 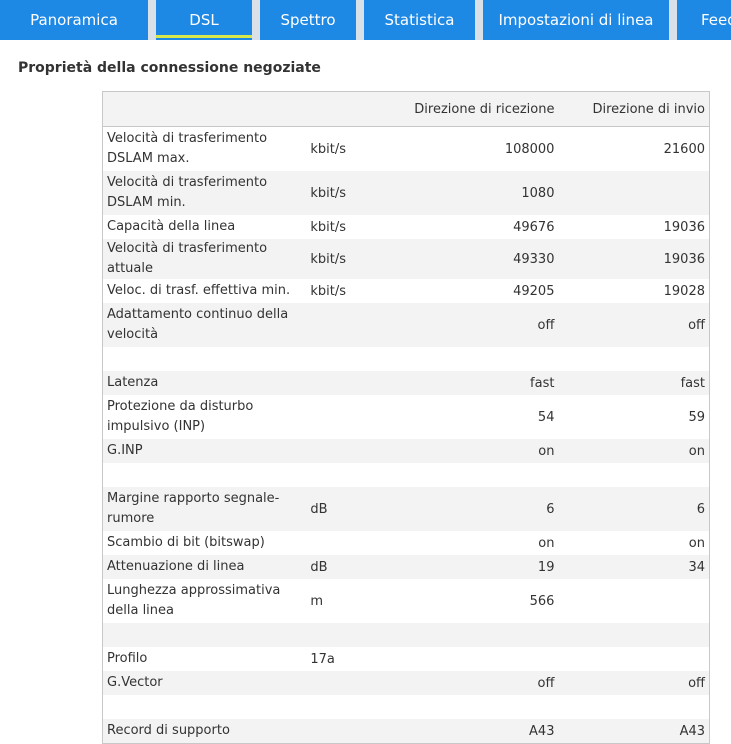 What do you see at coordinates (546, 325) in the screenshot?
I see `row-rx-value: off` at bounding box center [546, 325].